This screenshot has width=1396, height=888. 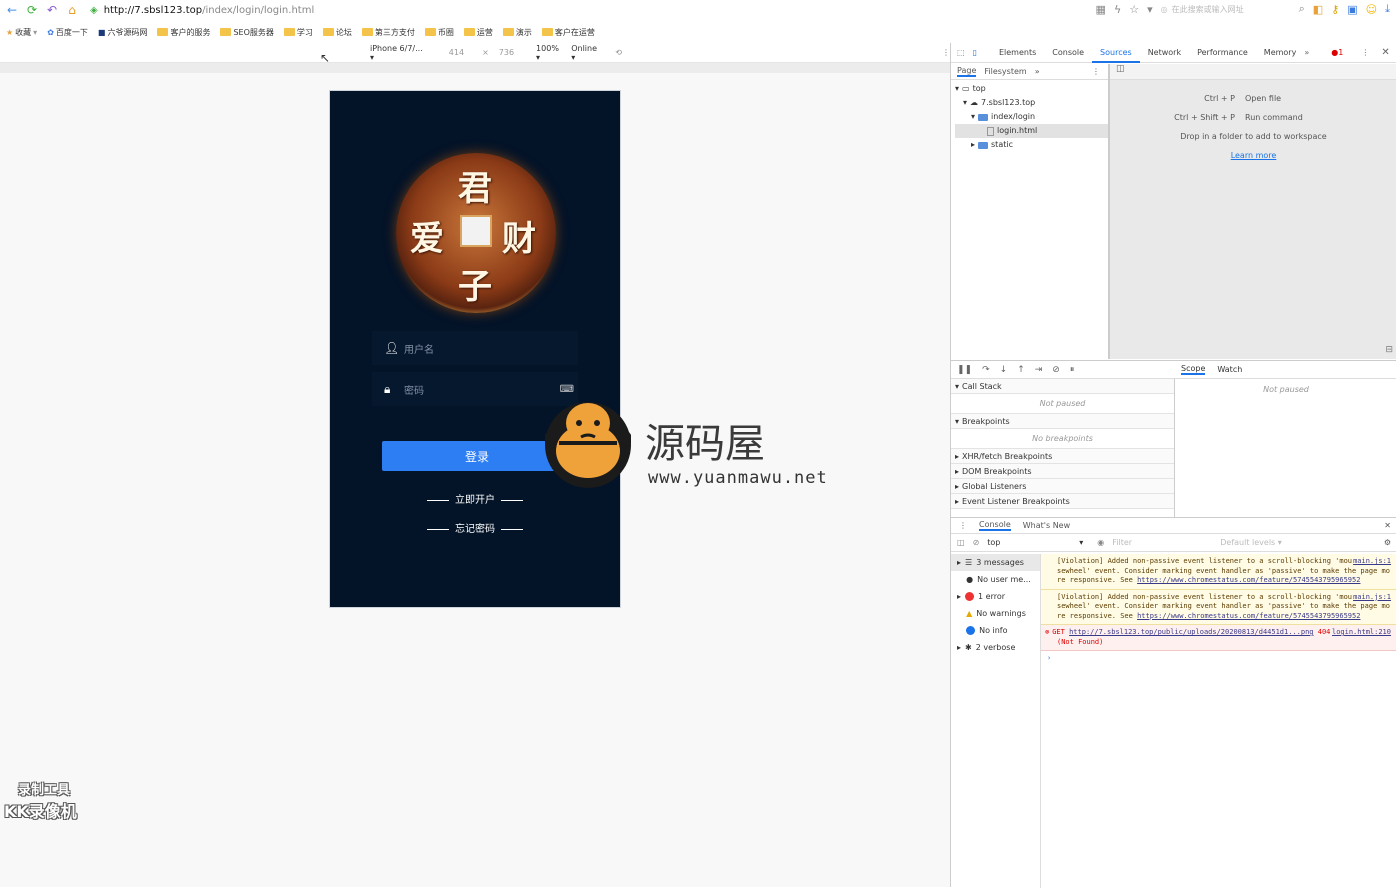 I want to click on levels-select: Default levels ▾, so click(x=1251, y=542).